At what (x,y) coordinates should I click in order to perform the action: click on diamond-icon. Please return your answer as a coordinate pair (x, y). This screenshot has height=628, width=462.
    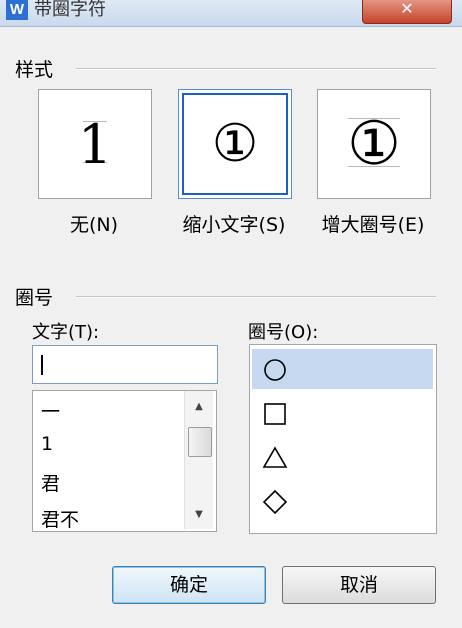
    Looking at the image, I should click on (275, 502).